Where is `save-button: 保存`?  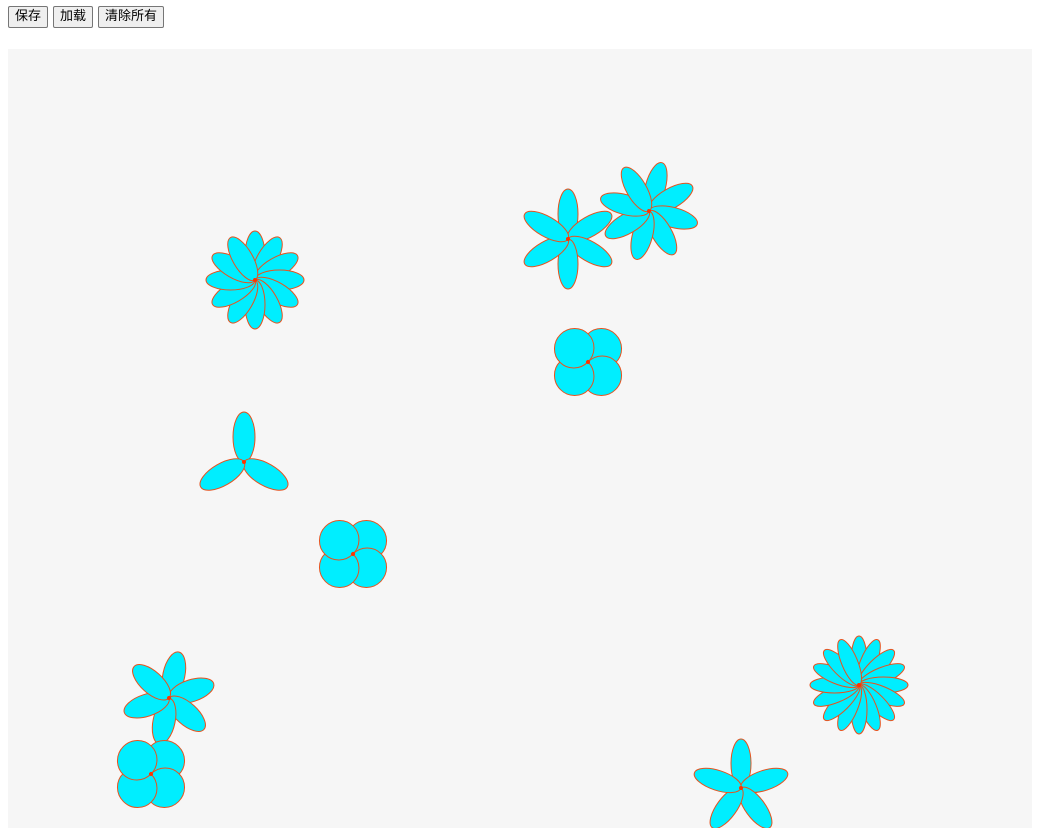
save-button: 保存 is located at coordinates (28, 17).